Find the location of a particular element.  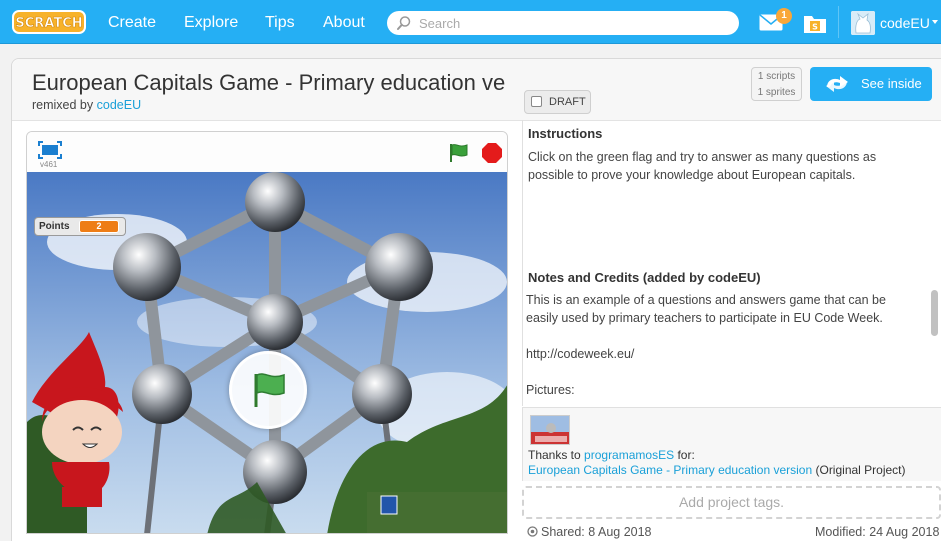

scrollbar-thumb is located at coordinates (934, 313).